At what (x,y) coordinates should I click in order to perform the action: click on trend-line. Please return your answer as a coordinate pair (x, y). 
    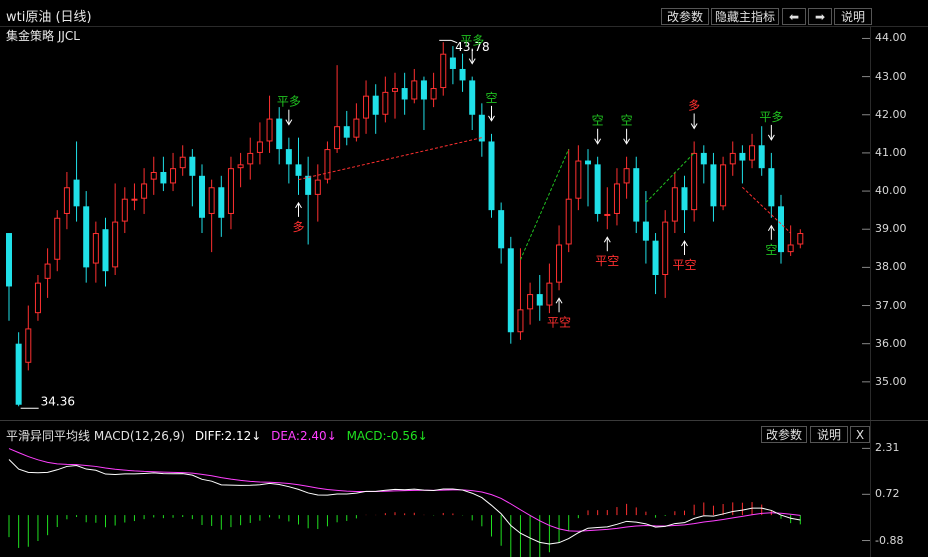
    Looking at the image, I should click on (544, 204).